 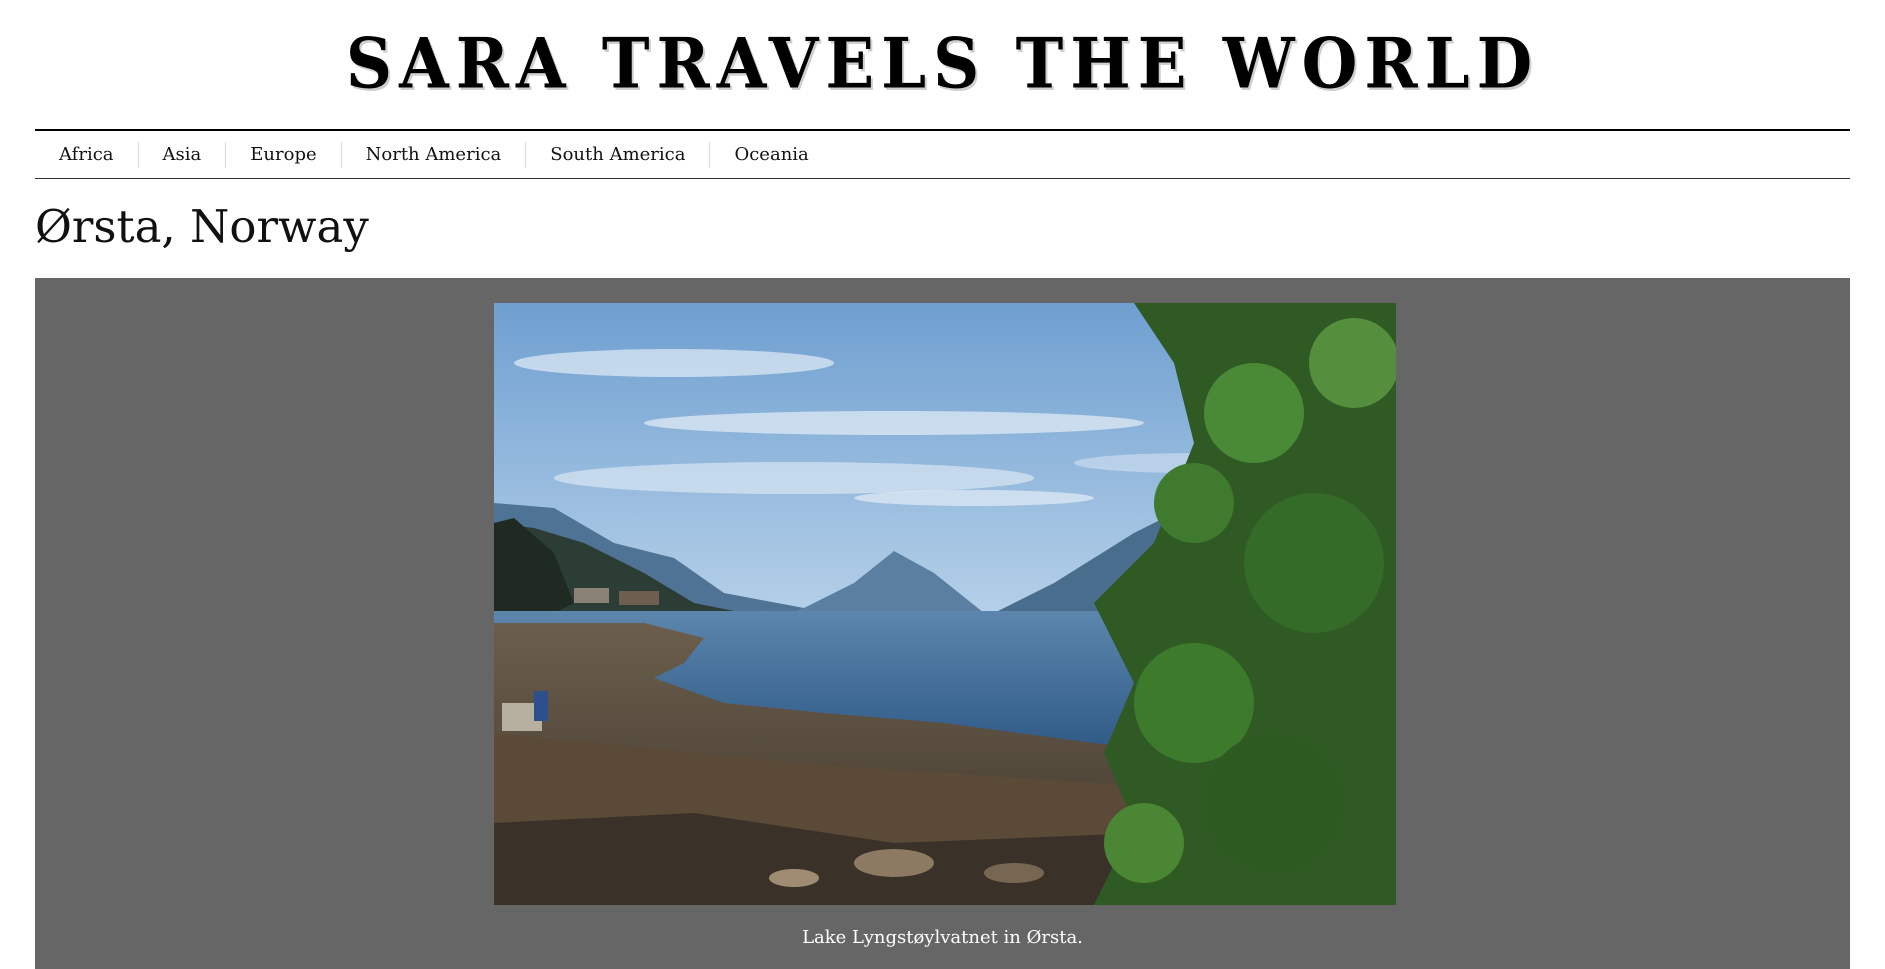 I want to click on photo-caption: Lake Lyngstøylvatnet in Ørsta., so click(x=942, y=937).